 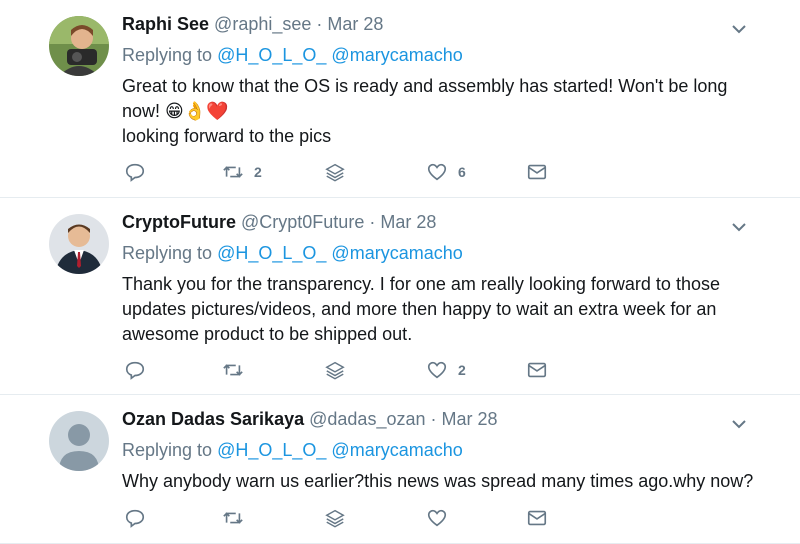 I want to click on user-handle: @raphi_see, so click(x=262, y=24).